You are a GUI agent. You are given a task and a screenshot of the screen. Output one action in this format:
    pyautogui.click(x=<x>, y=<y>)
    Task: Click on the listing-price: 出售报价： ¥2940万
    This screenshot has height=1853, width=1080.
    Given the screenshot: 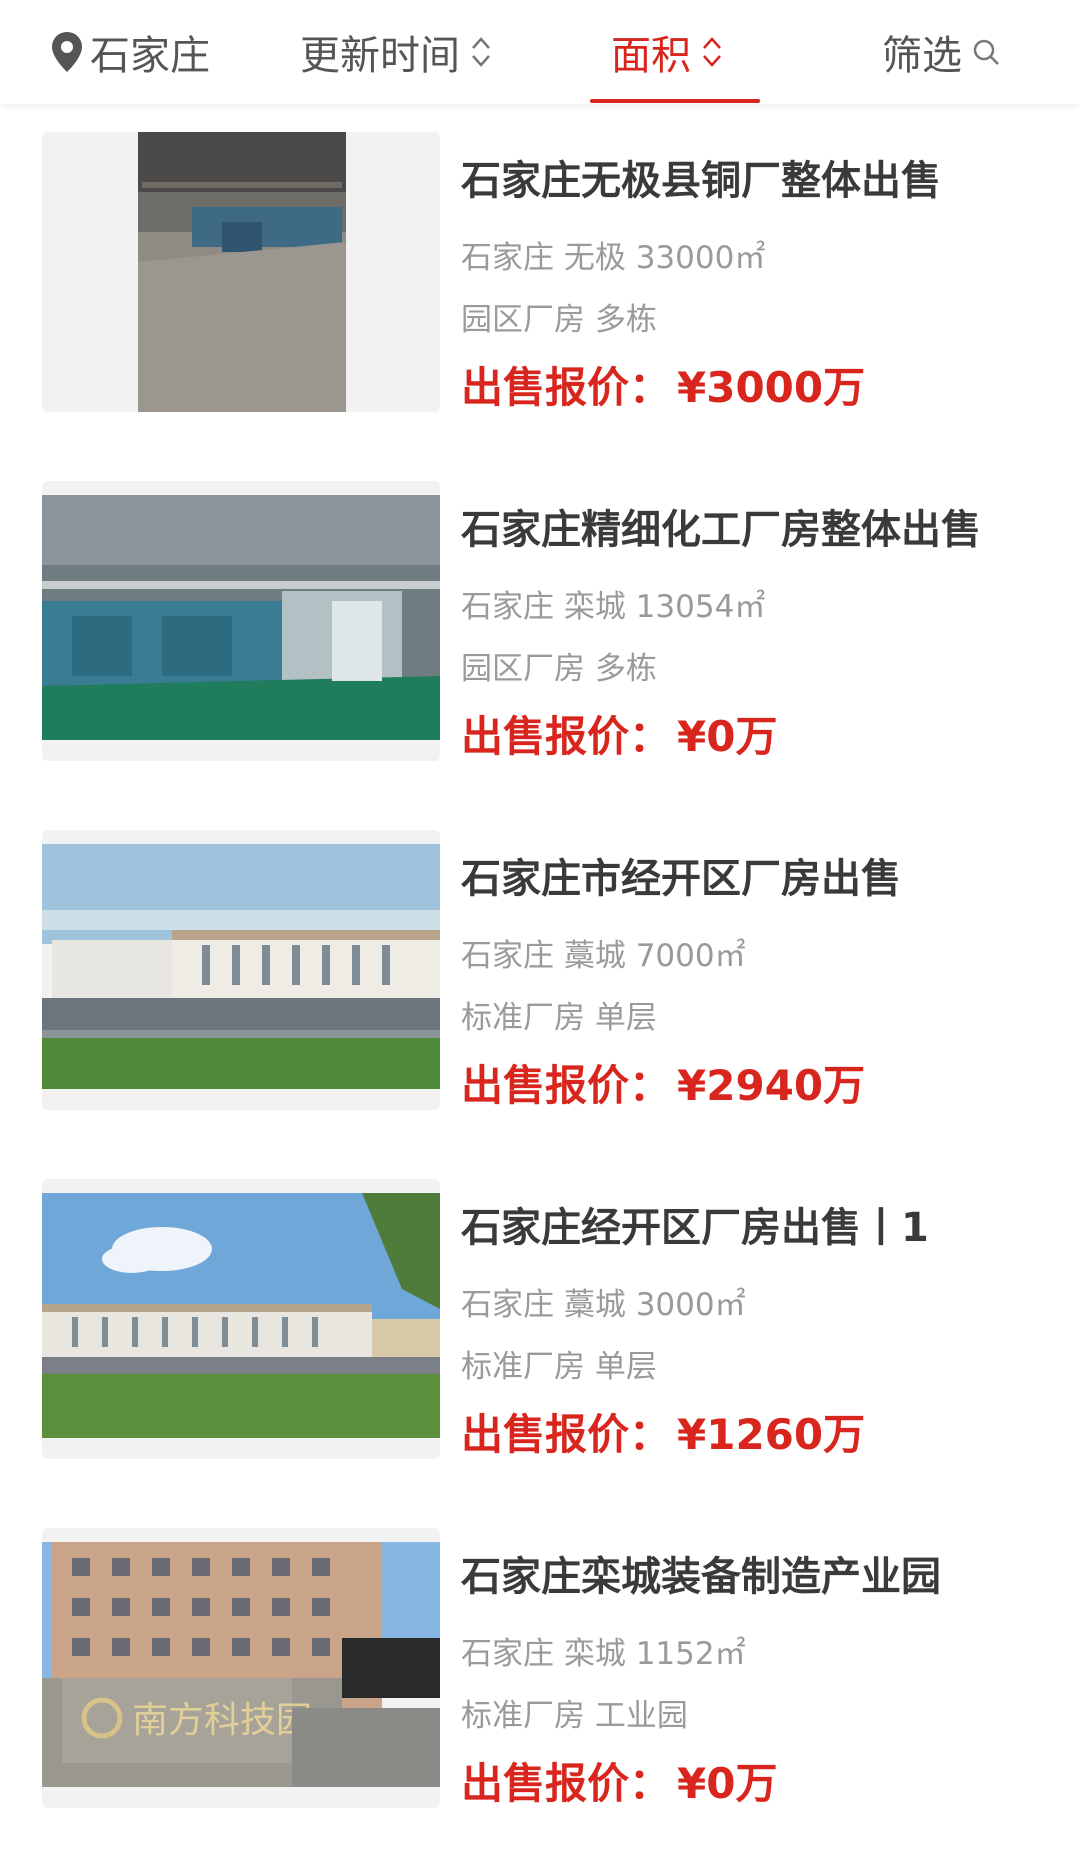 What is the action you would take?
    pyautogui.click(x=663, y=1082)
    